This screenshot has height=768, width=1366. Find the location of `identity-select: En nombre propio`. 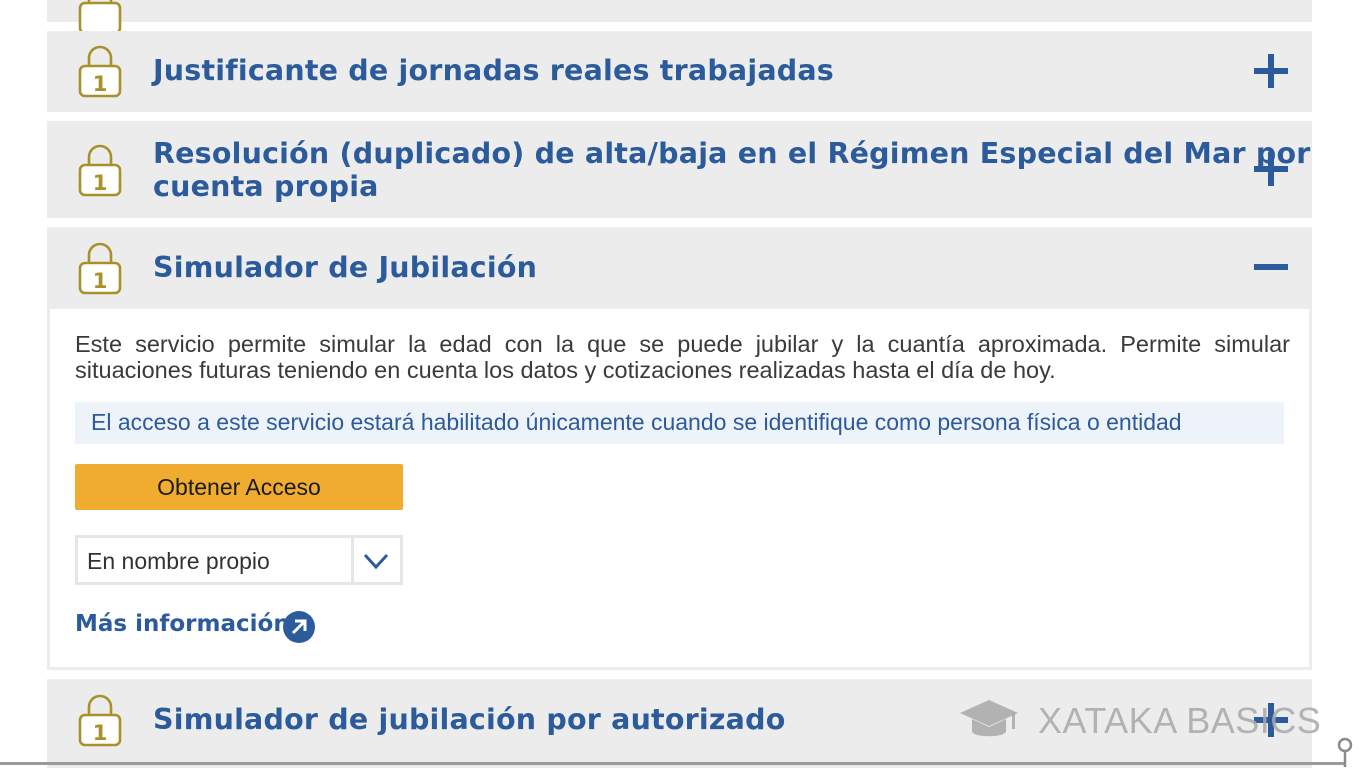

identity-select: En nombre propio is located at coordinates (239, 560).